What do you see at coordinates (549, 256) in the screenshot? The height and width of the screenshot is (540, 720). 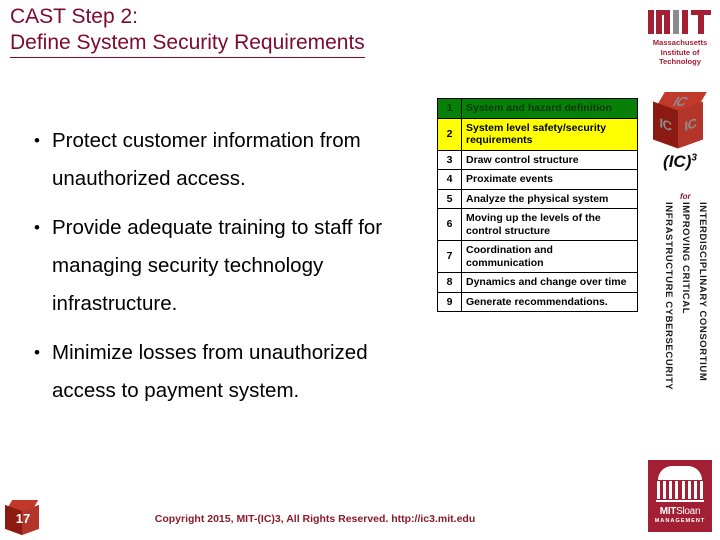 I see `step-label: Coordination and communication` at bounding box center [549, 256].